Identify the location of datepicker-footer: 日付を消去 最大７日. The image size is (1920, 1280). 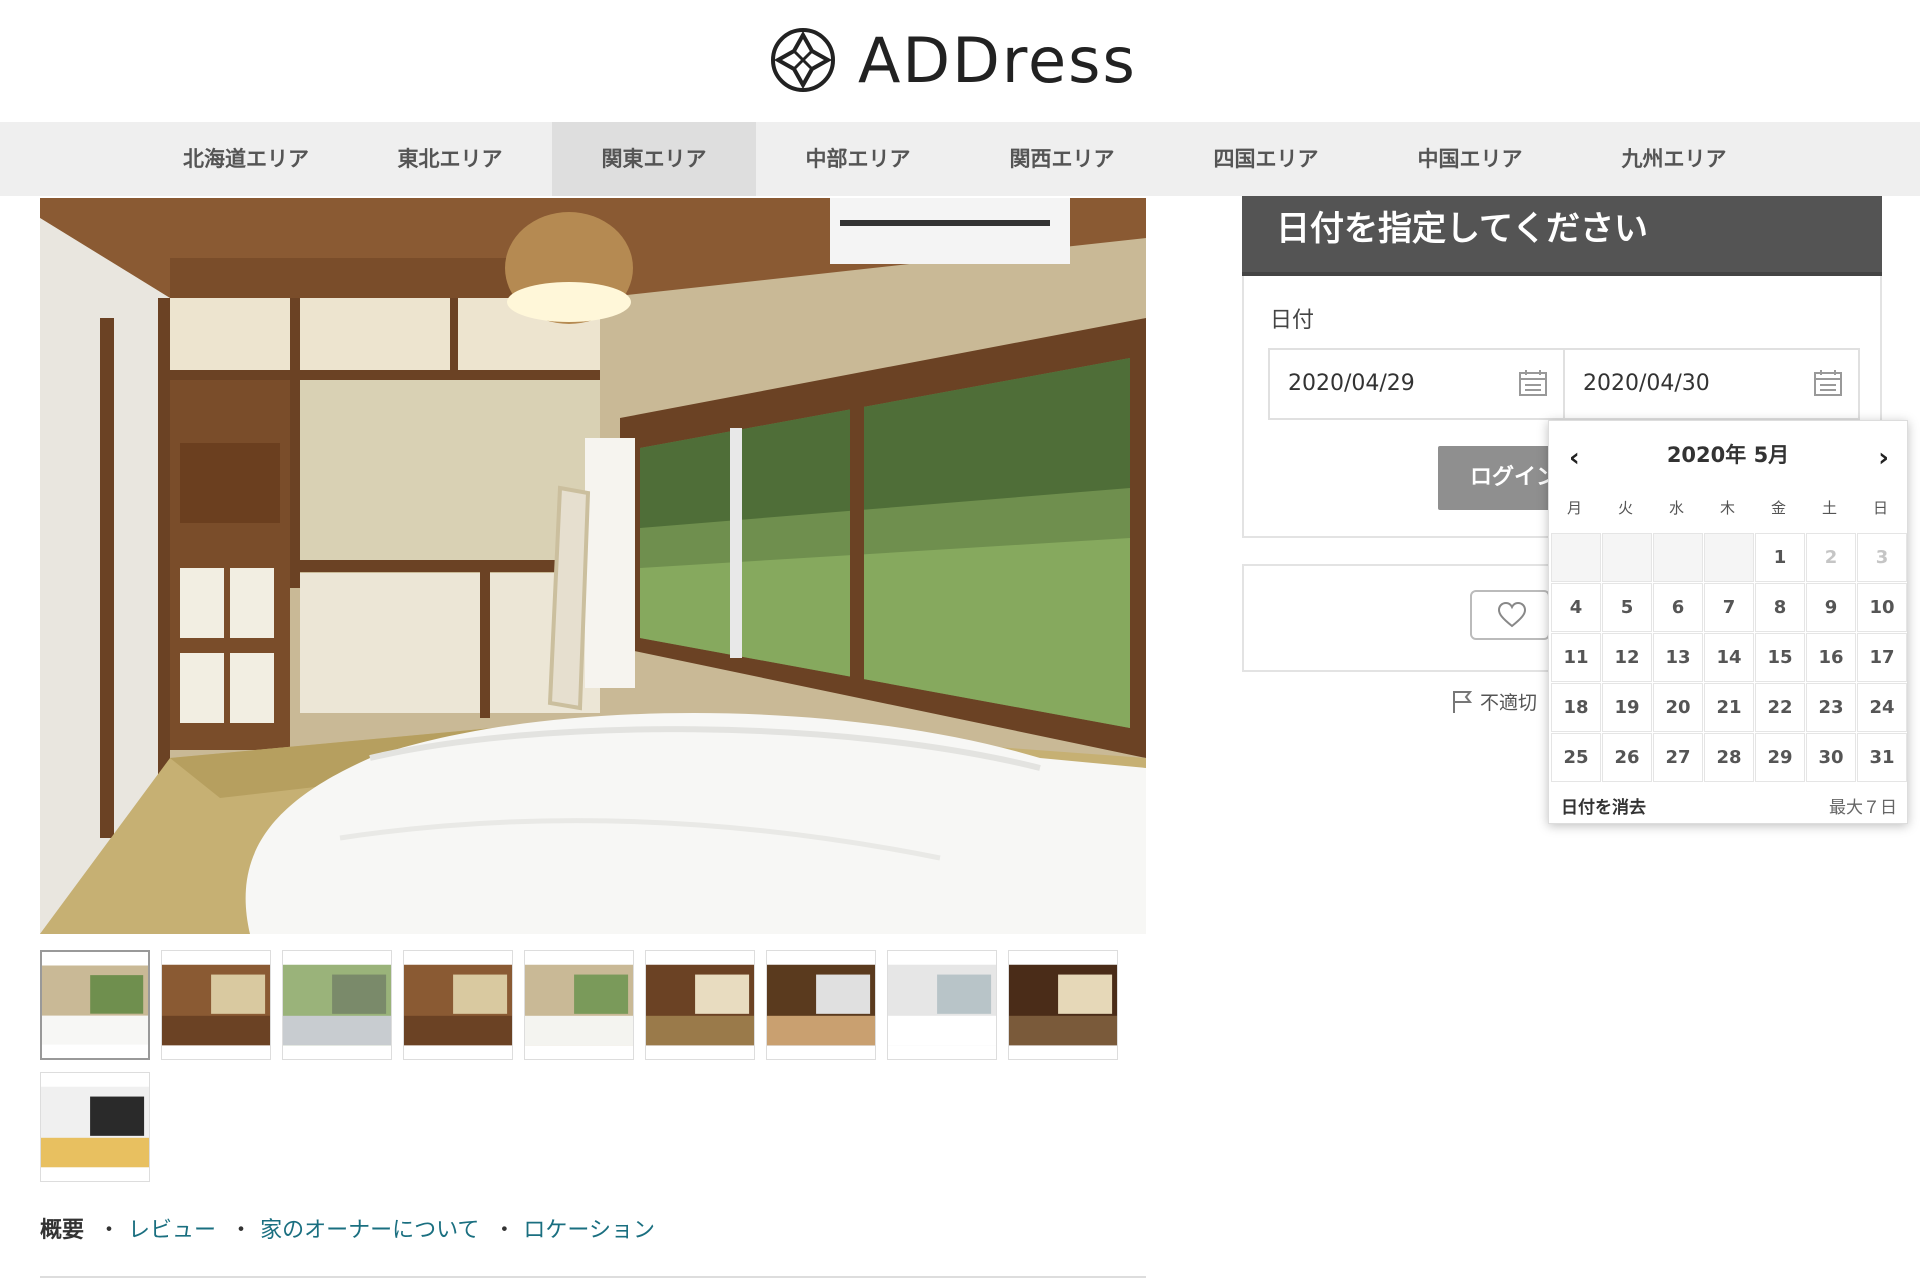
(1729, 805).